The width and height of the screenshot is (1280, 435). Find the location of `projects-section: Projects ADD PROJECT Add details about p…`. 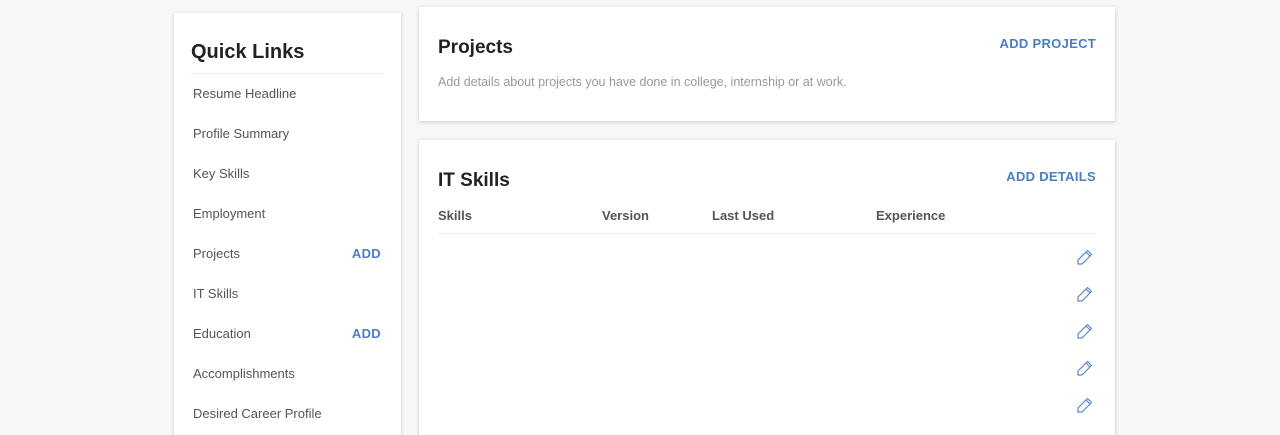

projects-section: Projects ADD PROJECT Add details about p… is located at coordinates (767, 64).